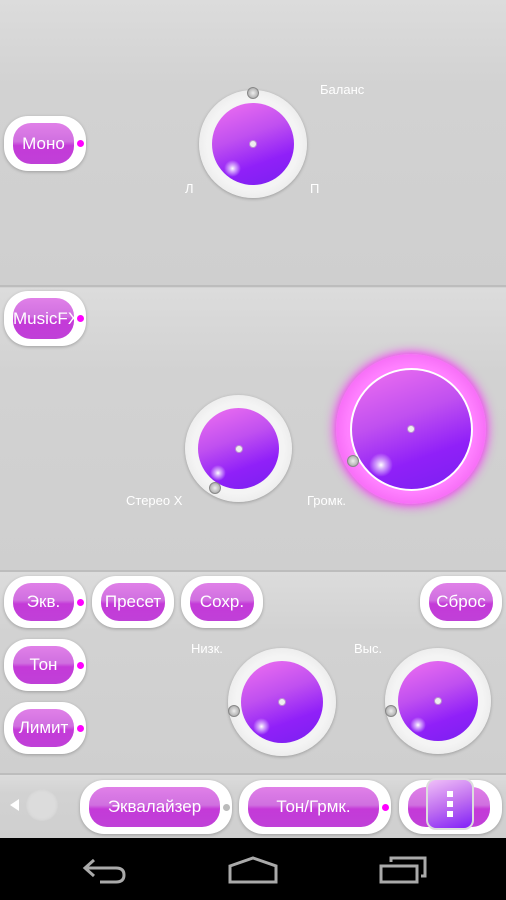 This screenshot has width=506, height=900. I want to click on equalizer-tab: Эквалайзер, so click(156, 807).